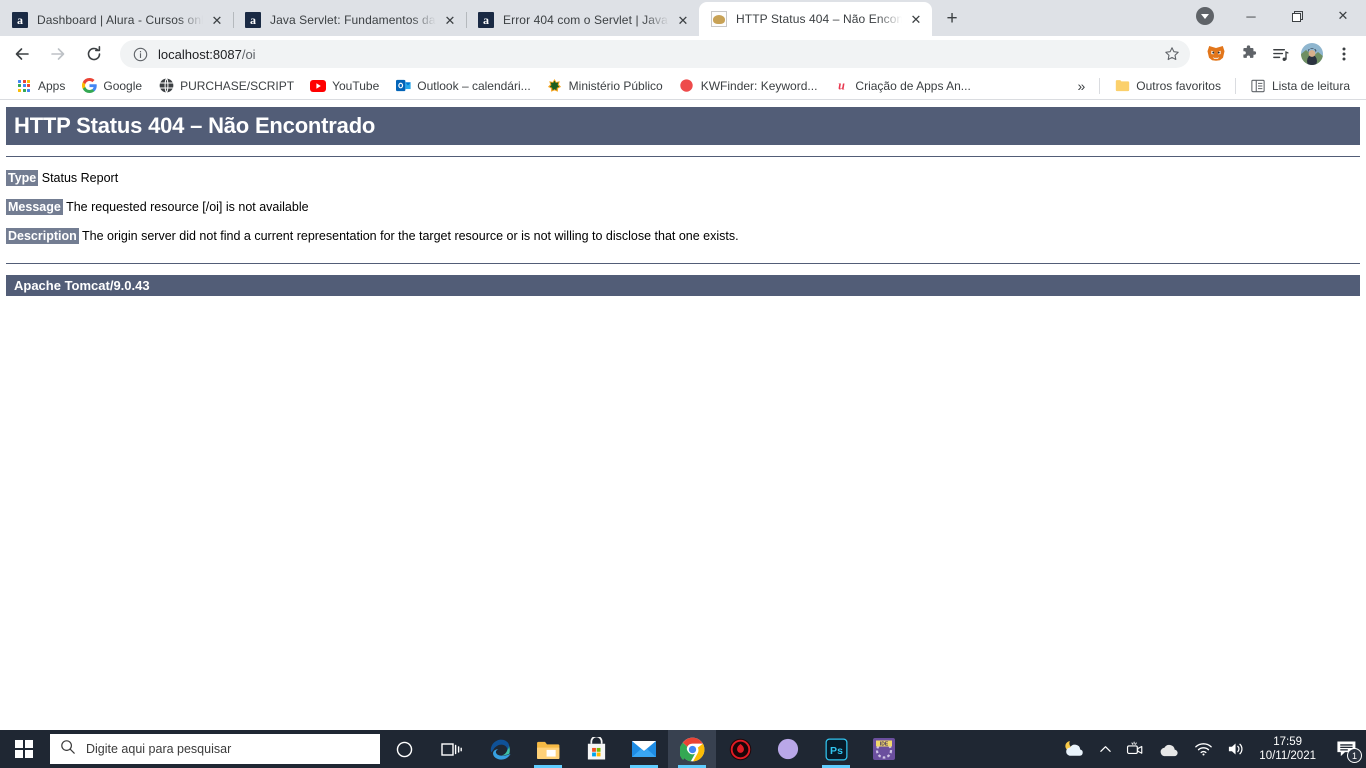  What do you see at coordinates (42, 236) in the screenshot?
I see `status-label: Description` at bounding box center [42, 236].